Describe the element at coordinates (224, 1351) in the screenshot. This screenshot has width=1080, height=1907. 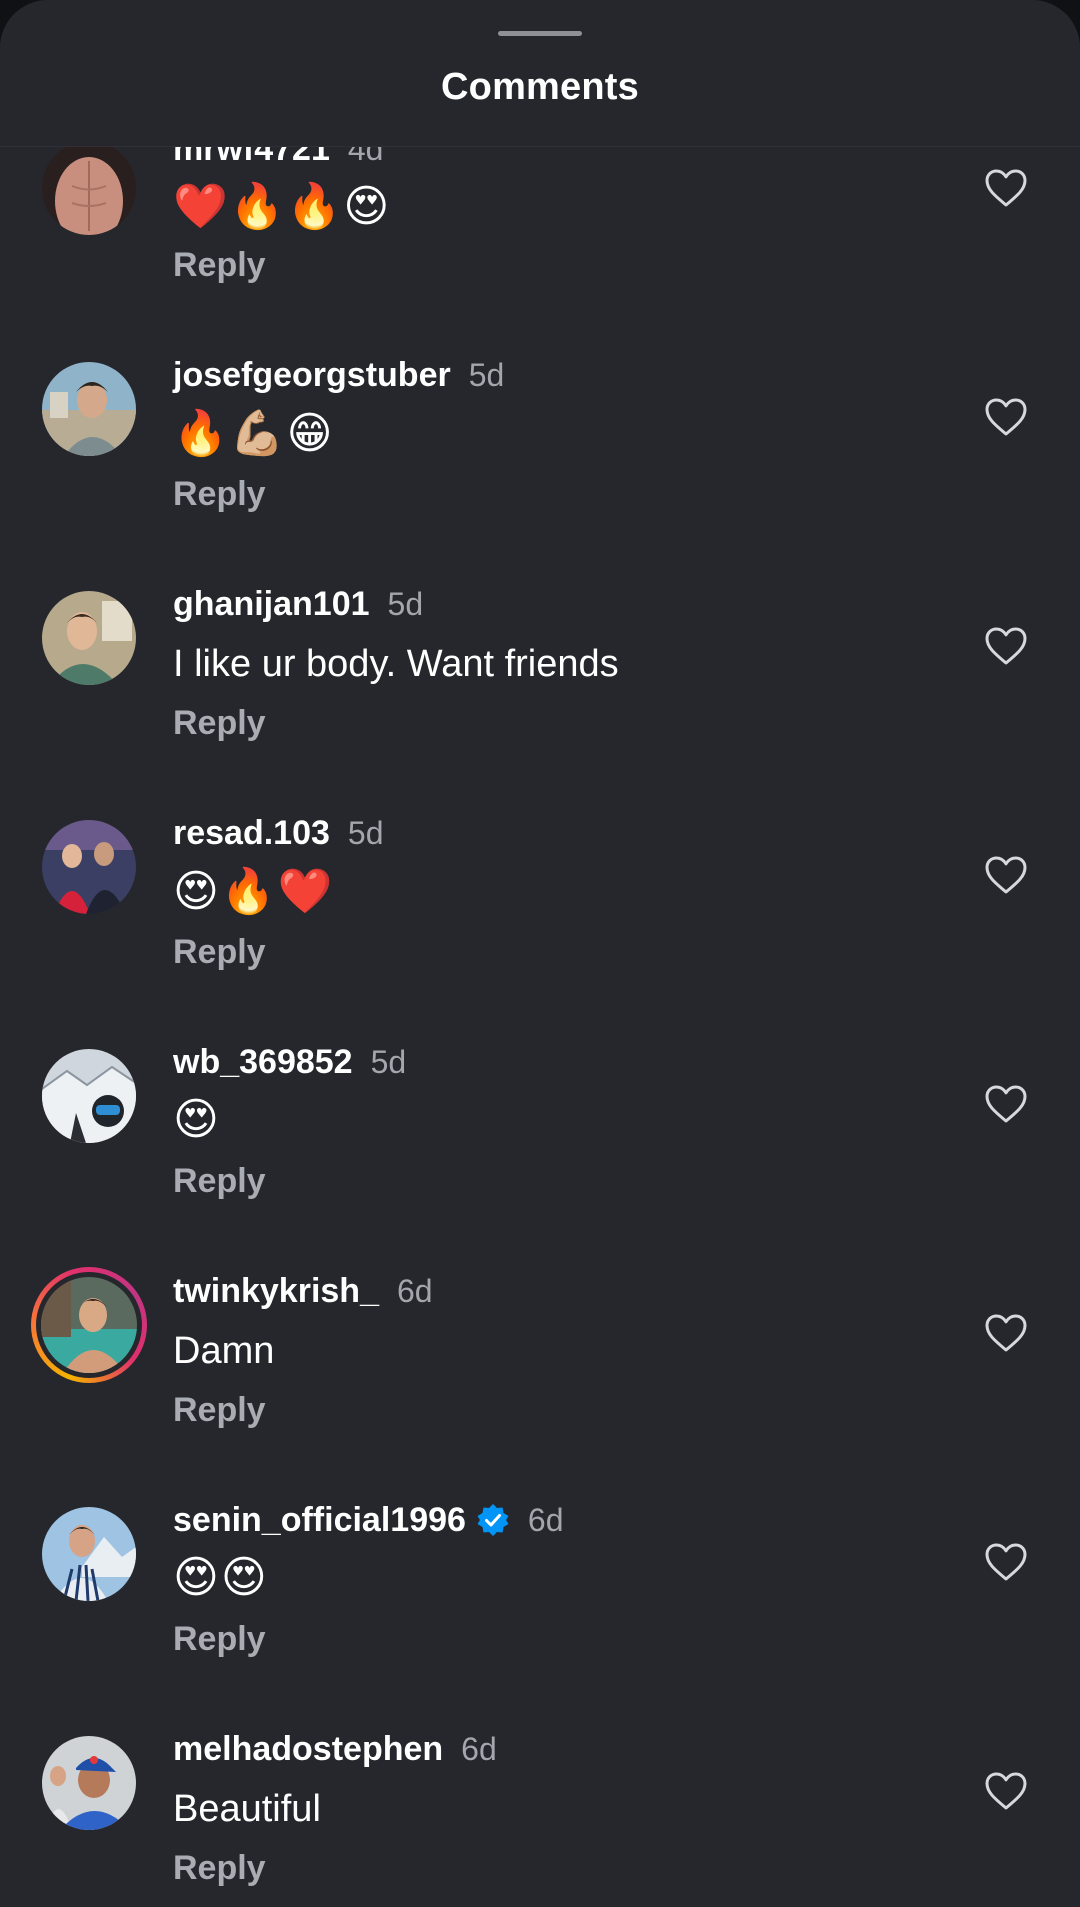
I see `comment-text: Damn` at that location.